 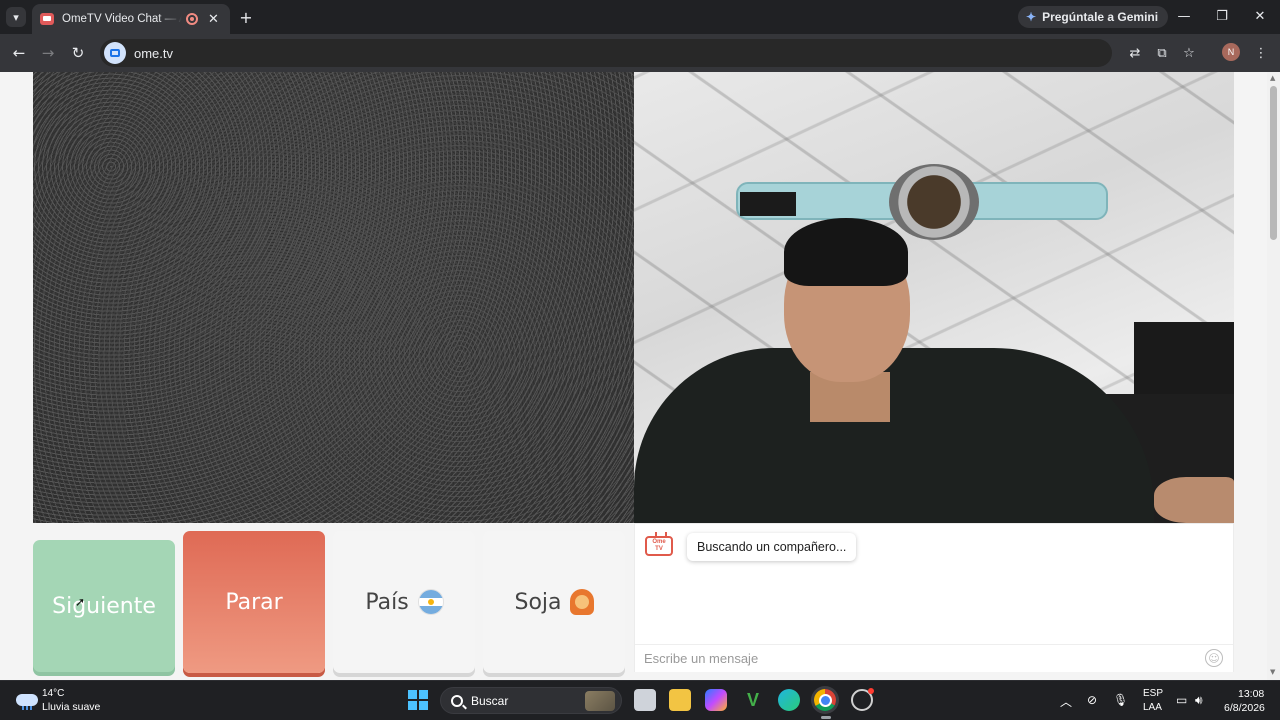 I want to click on gemini-button: ✦ Pregúntale a Gemini, so click(x=1093, y=17).